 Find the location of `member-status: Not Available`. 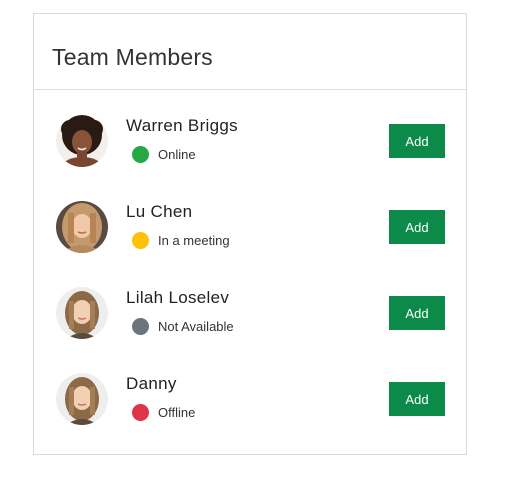

member-status: Not Available is located at coordinates (183, 326).